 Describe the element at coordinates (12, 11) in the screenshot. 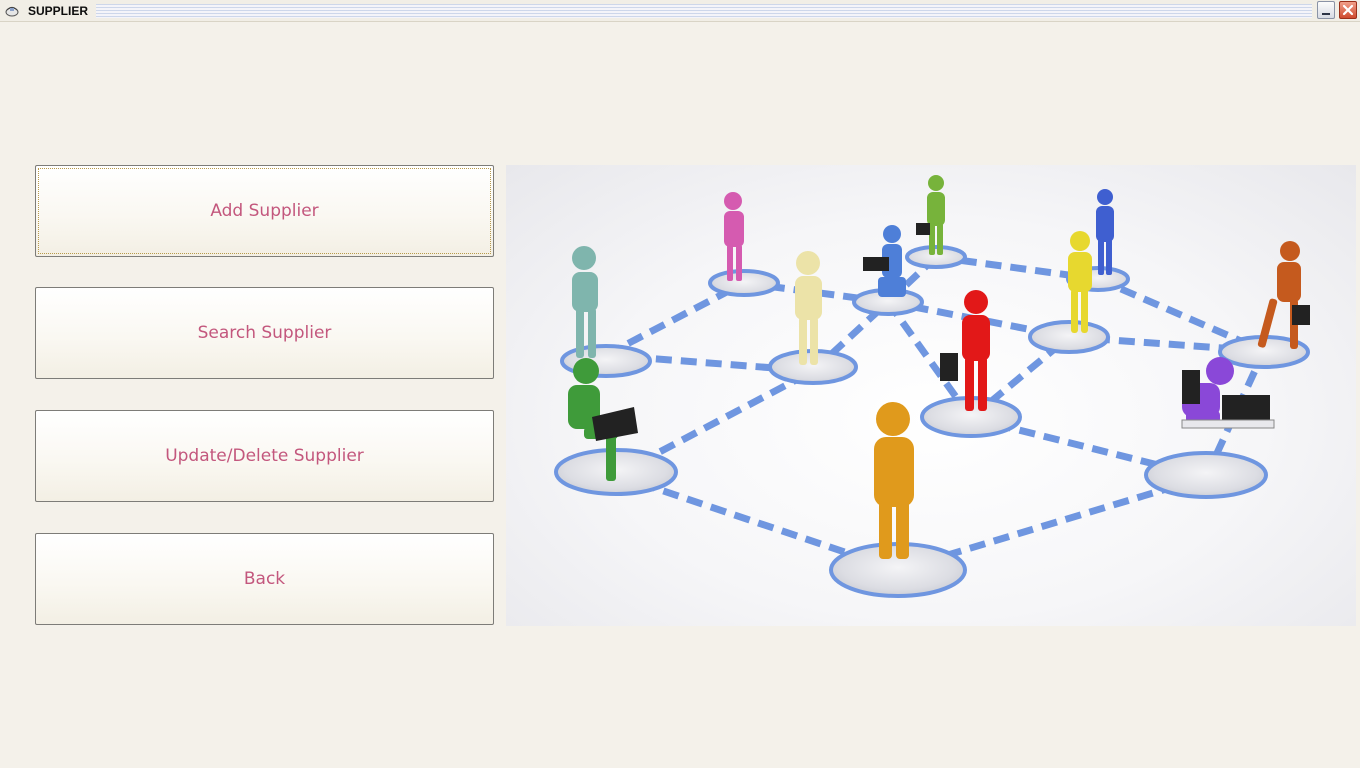

I see `app-icon` at that location.